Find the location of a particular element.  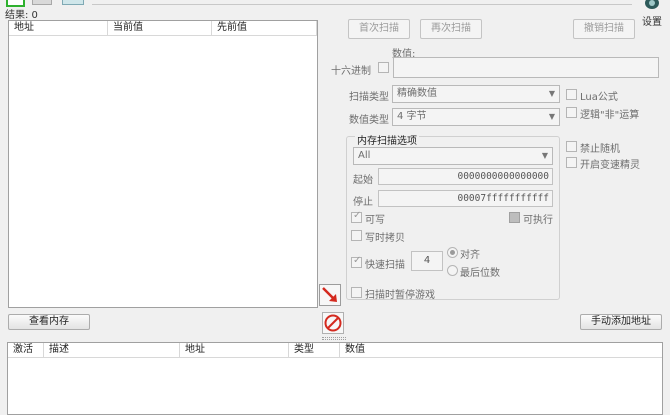

not-operation-checkbox is located at coordinates (571, 112).